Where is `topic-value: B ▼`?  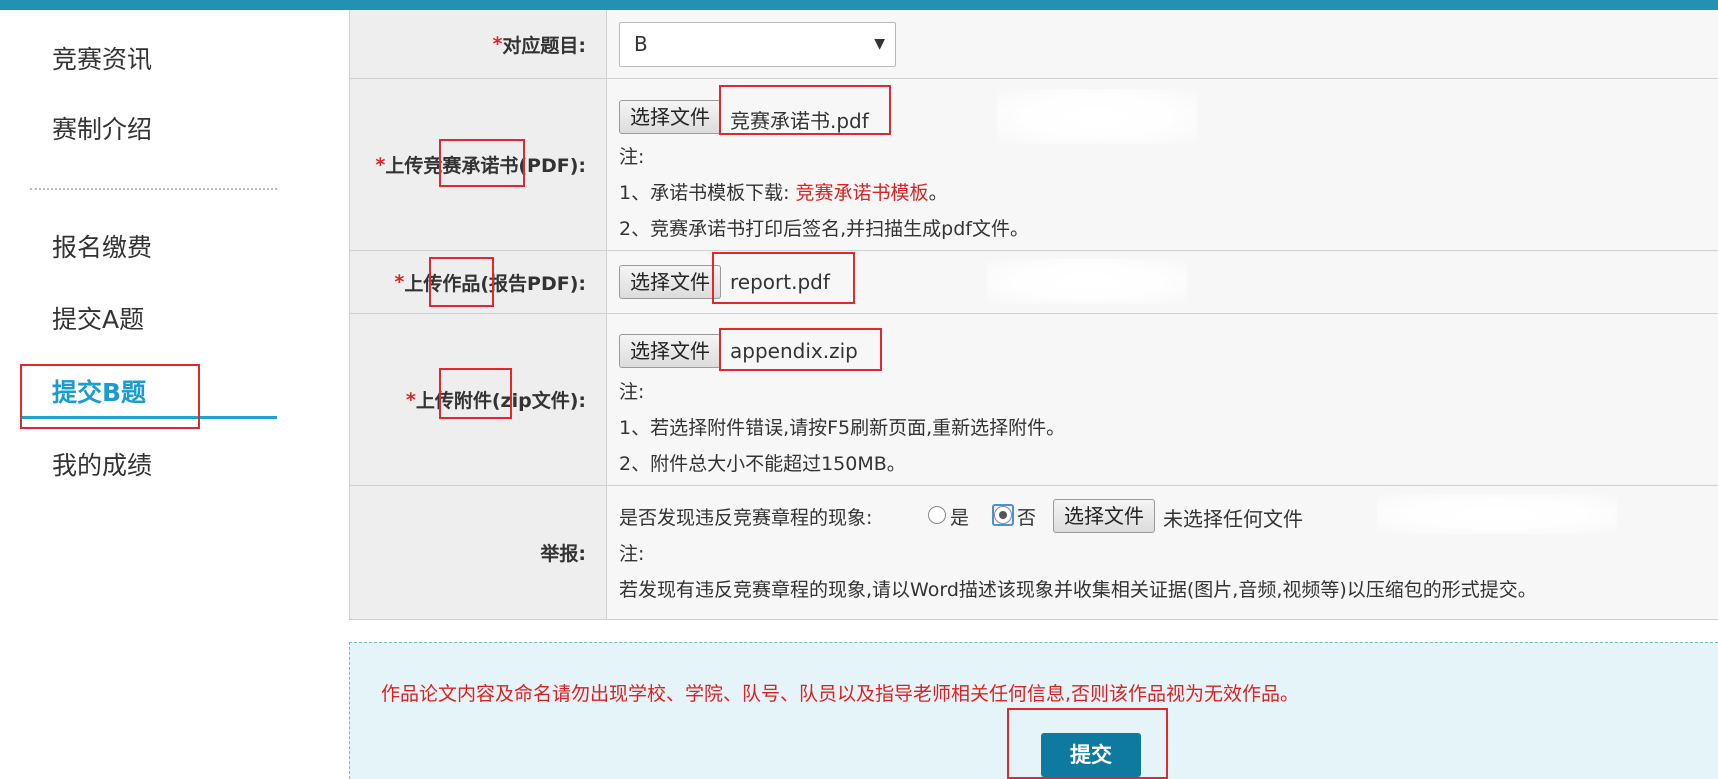
topic-value: B ▼ is located at coordinates (1162, 44).